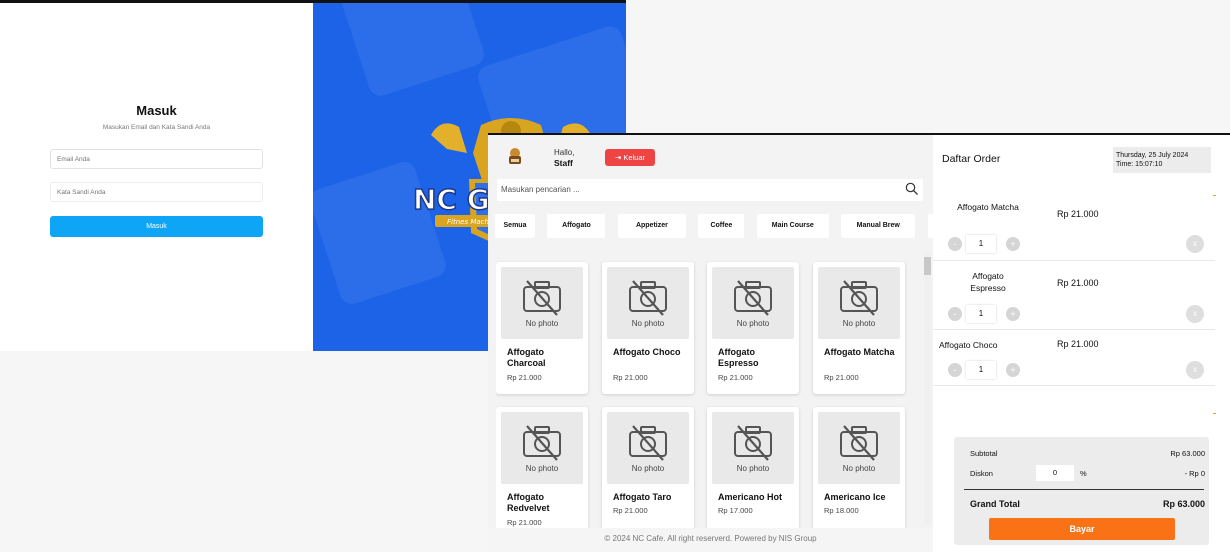 Image resolution: width=1230 pixels, height=552 pixels. What do you see at coordinates (971, 159) in the screenshot?
I see `order-title: Daftar Order` at bounding box center [971, 159].